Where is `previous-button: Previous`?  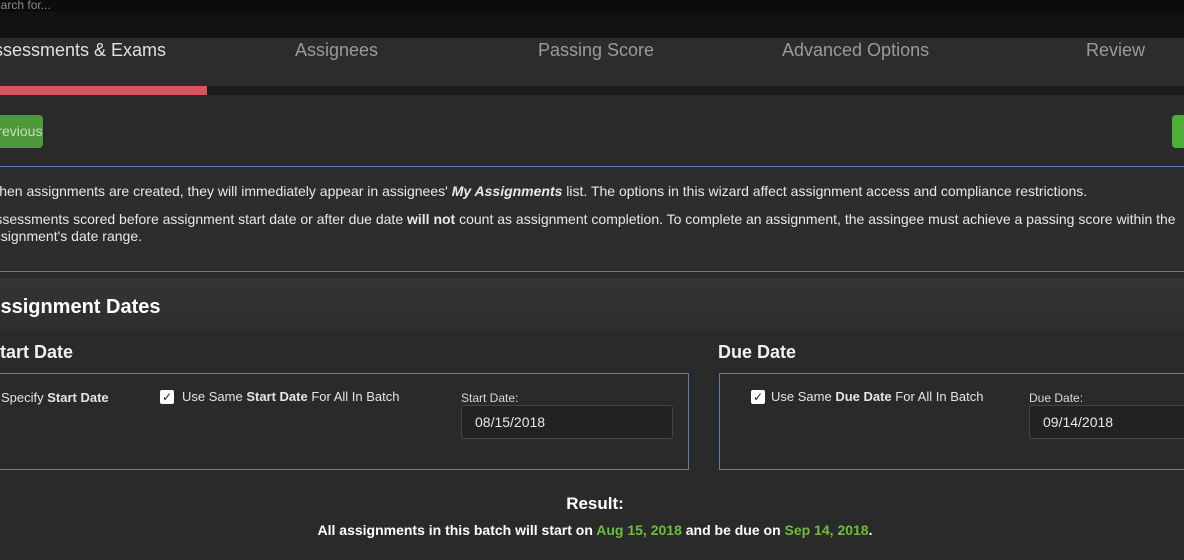
previous-button: Previous is located at coordinates (21, 131).